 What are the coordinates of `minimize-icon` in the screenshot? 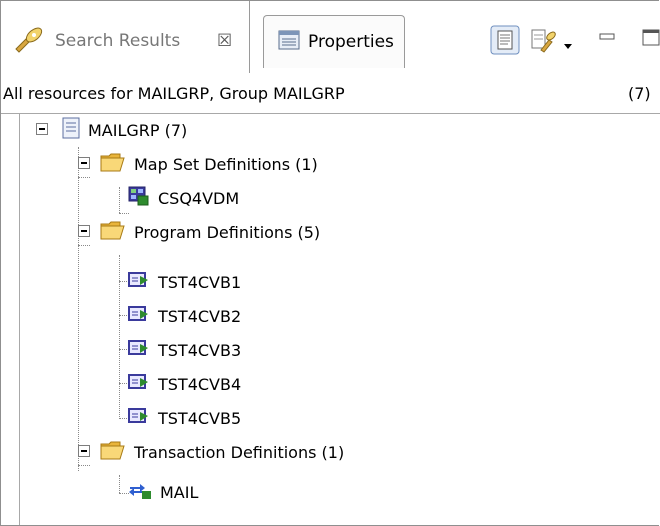 It's located at (607, 39).